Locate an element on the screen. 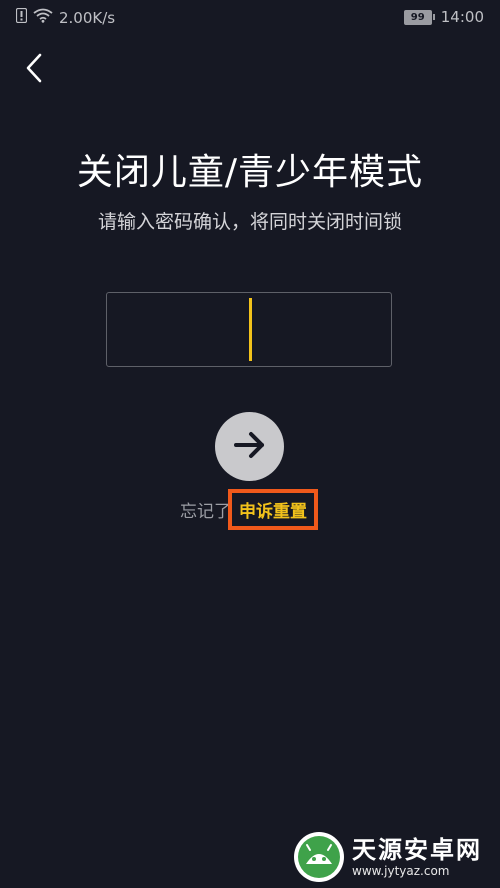  watermark-name: 天源安卓网 is located at coordinates (417, 850).